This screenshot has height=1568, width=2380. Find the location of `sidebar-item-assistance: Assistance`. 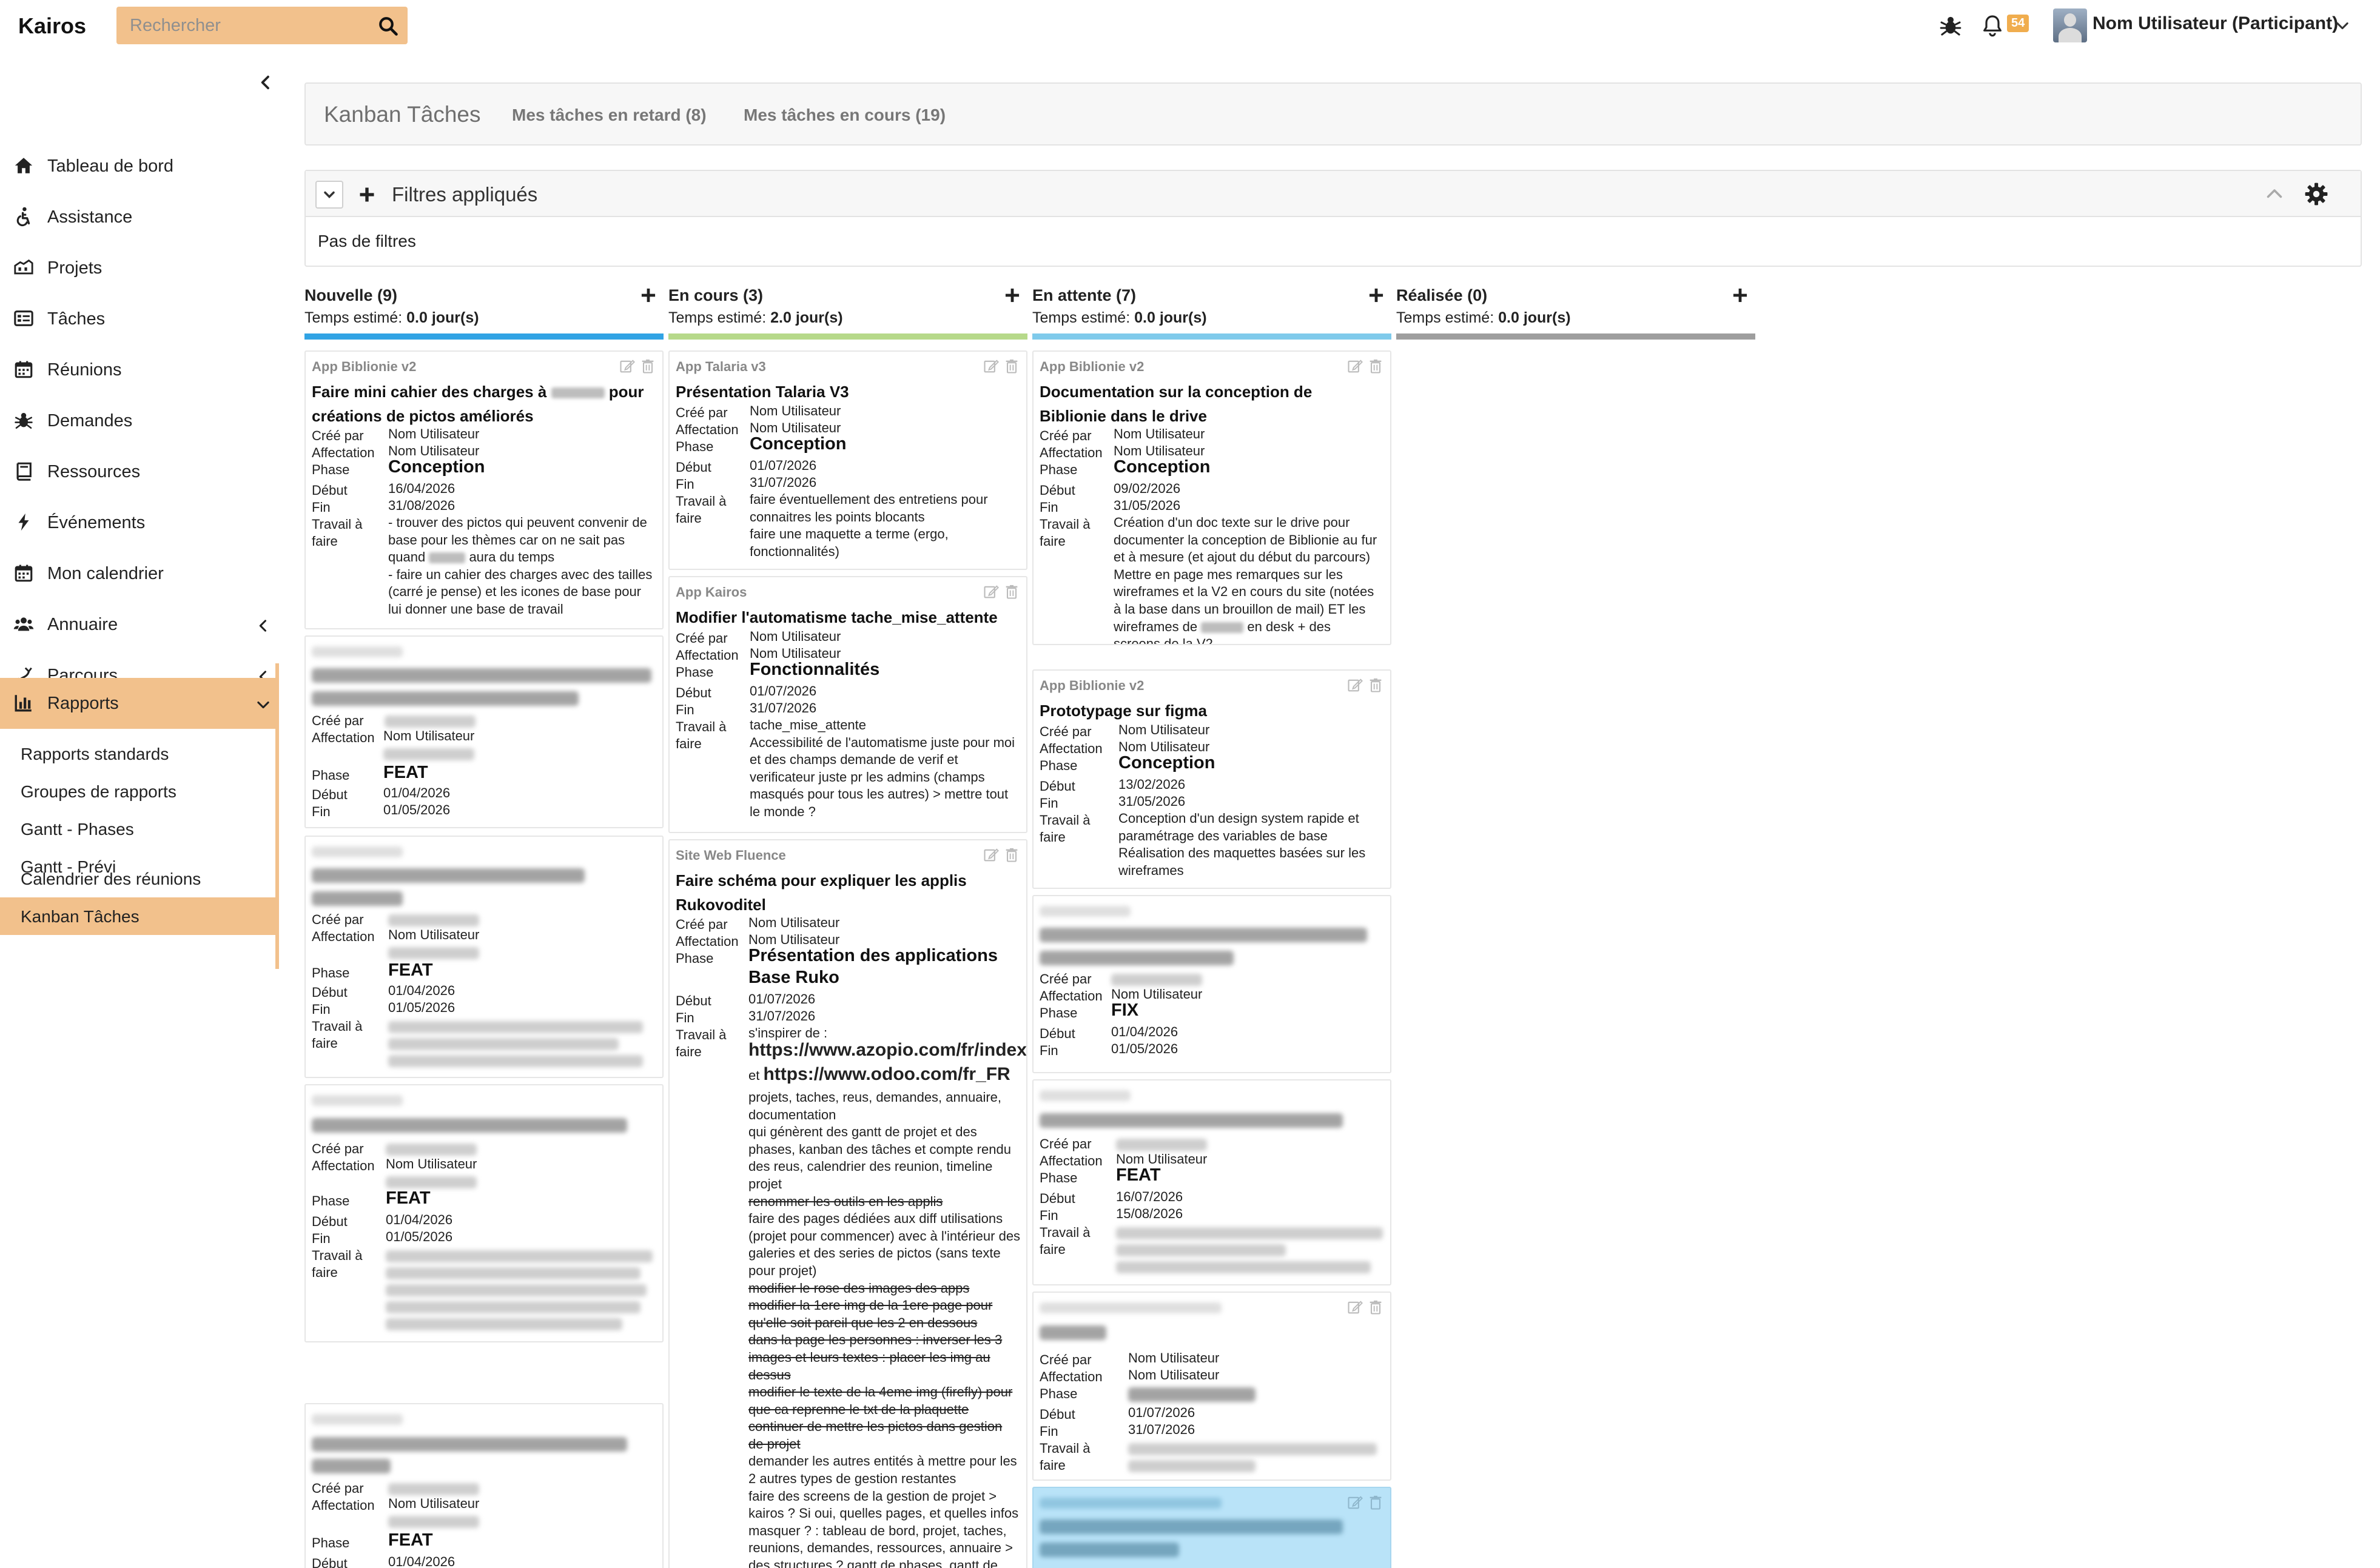

sidebar-item-assistance: Assistance is located at coordinates (139, 218).